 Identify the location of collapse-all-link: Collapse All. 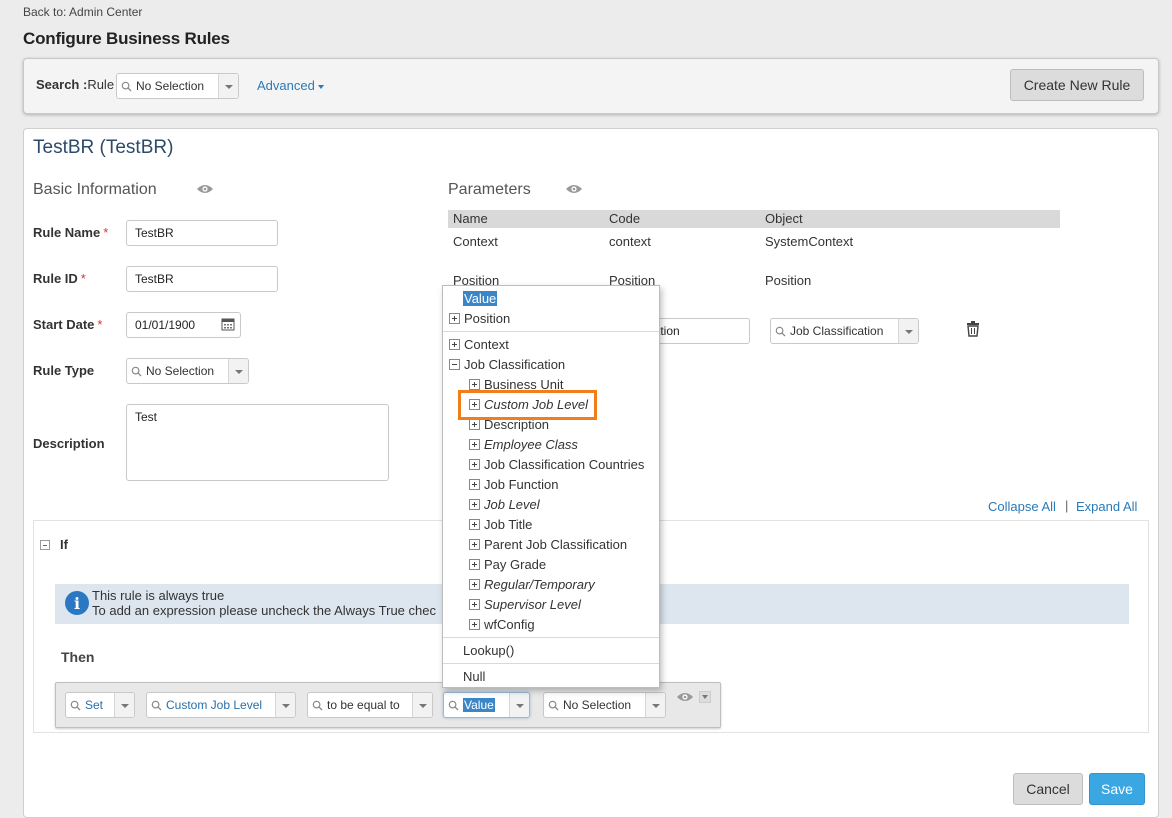
(1022, 506).